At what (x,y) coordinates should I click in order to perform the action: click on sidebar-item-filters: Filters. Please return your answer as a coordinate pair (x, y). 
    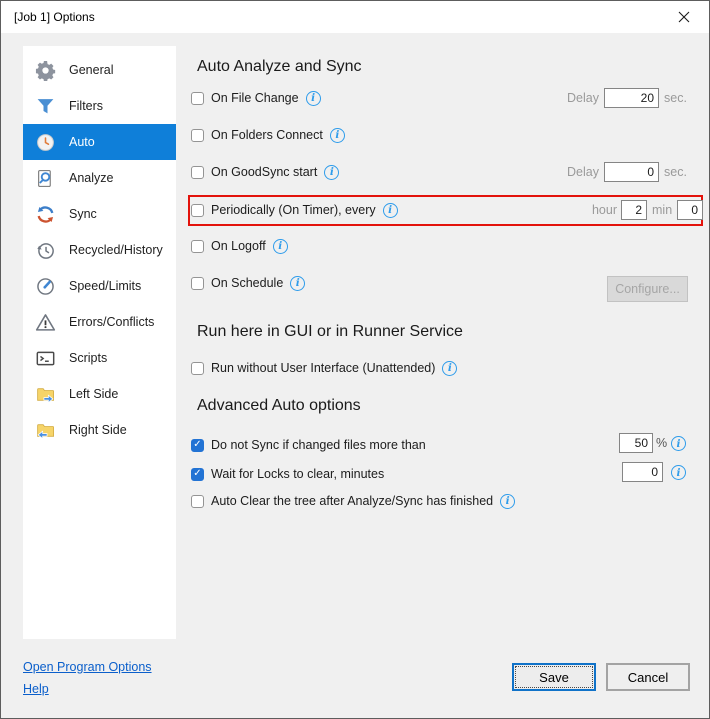
    Looking at the image, I should click on (99, 106).